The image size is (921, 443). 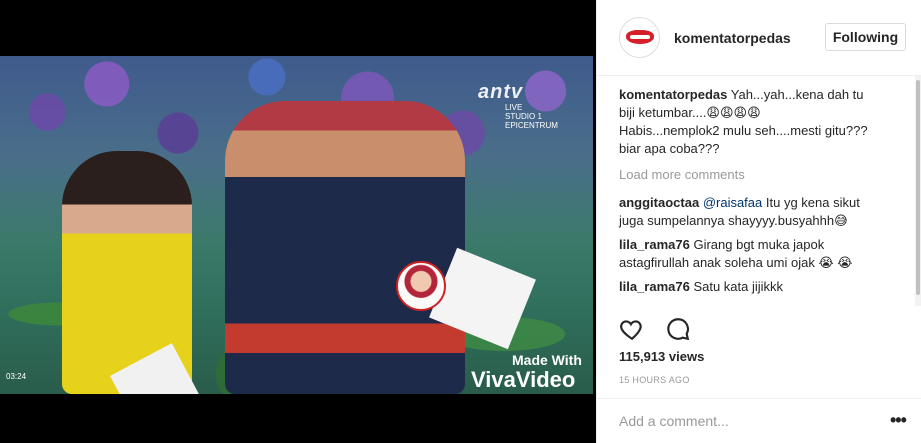 What do you see at coordinates (736, 286) in the screenshot?
I see `comment-text: Satu kata jijikkk` at bounding box center [736, 286].